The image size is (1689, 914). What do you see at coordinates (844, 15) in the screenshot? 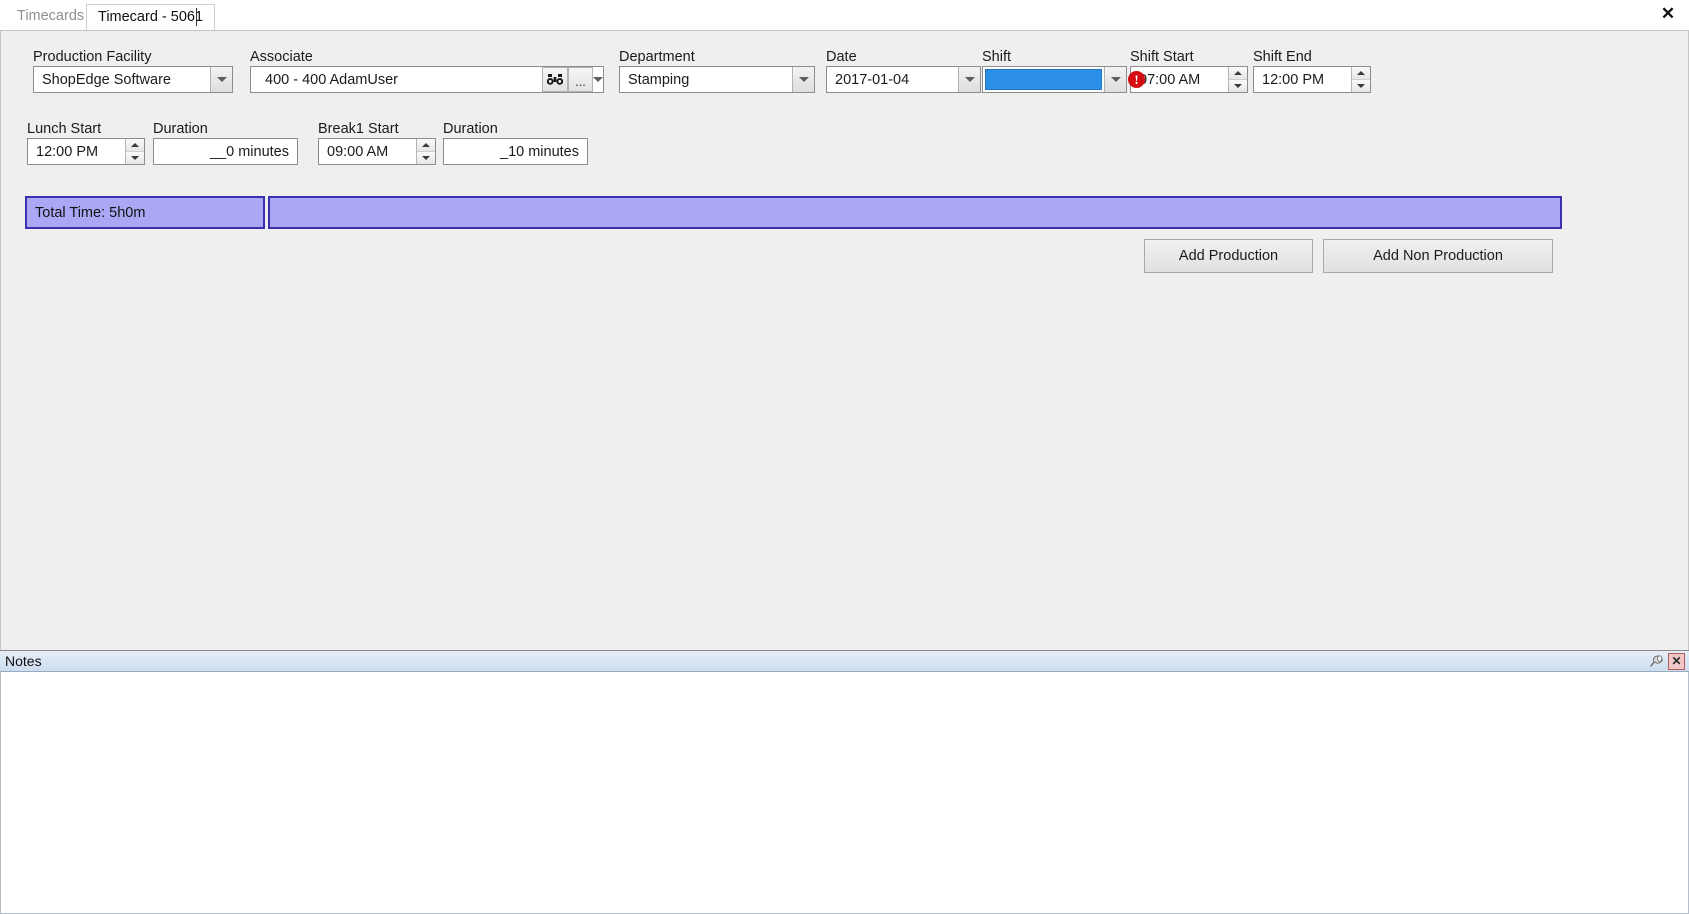
I see `tab-strip: Timecards Timecard - 5061 ✕` at bounding box center [844, 15].